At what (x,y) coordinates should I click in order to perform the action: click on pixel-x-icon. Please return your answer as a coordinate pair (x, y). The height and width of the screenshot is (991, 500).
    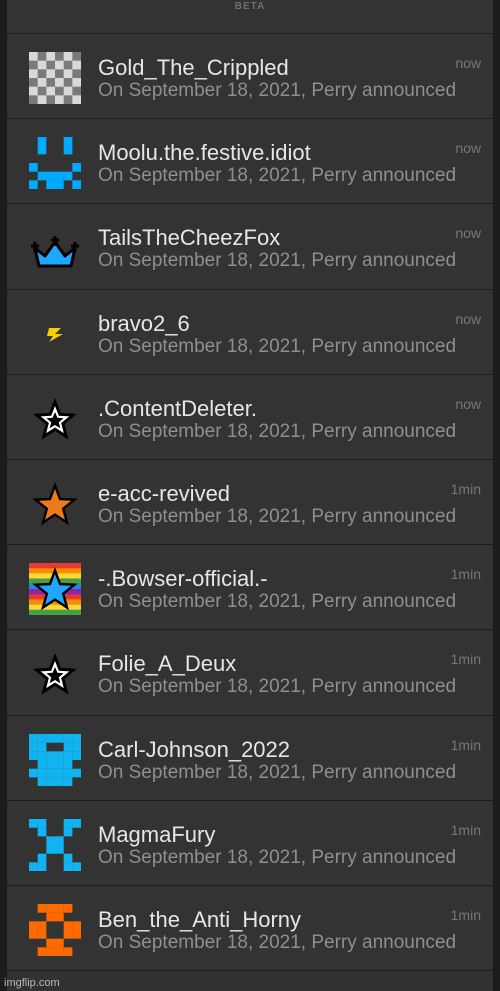
    Looking at the image, I should click on (55, 844).